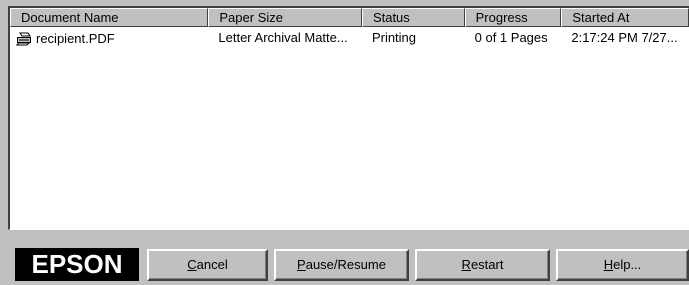 This screenshot has height=285, width=689. What do you see at coordinates (466, 264) in the screenshot?
I see `restart-mnemonic: R` at bounding box center [466, 264].